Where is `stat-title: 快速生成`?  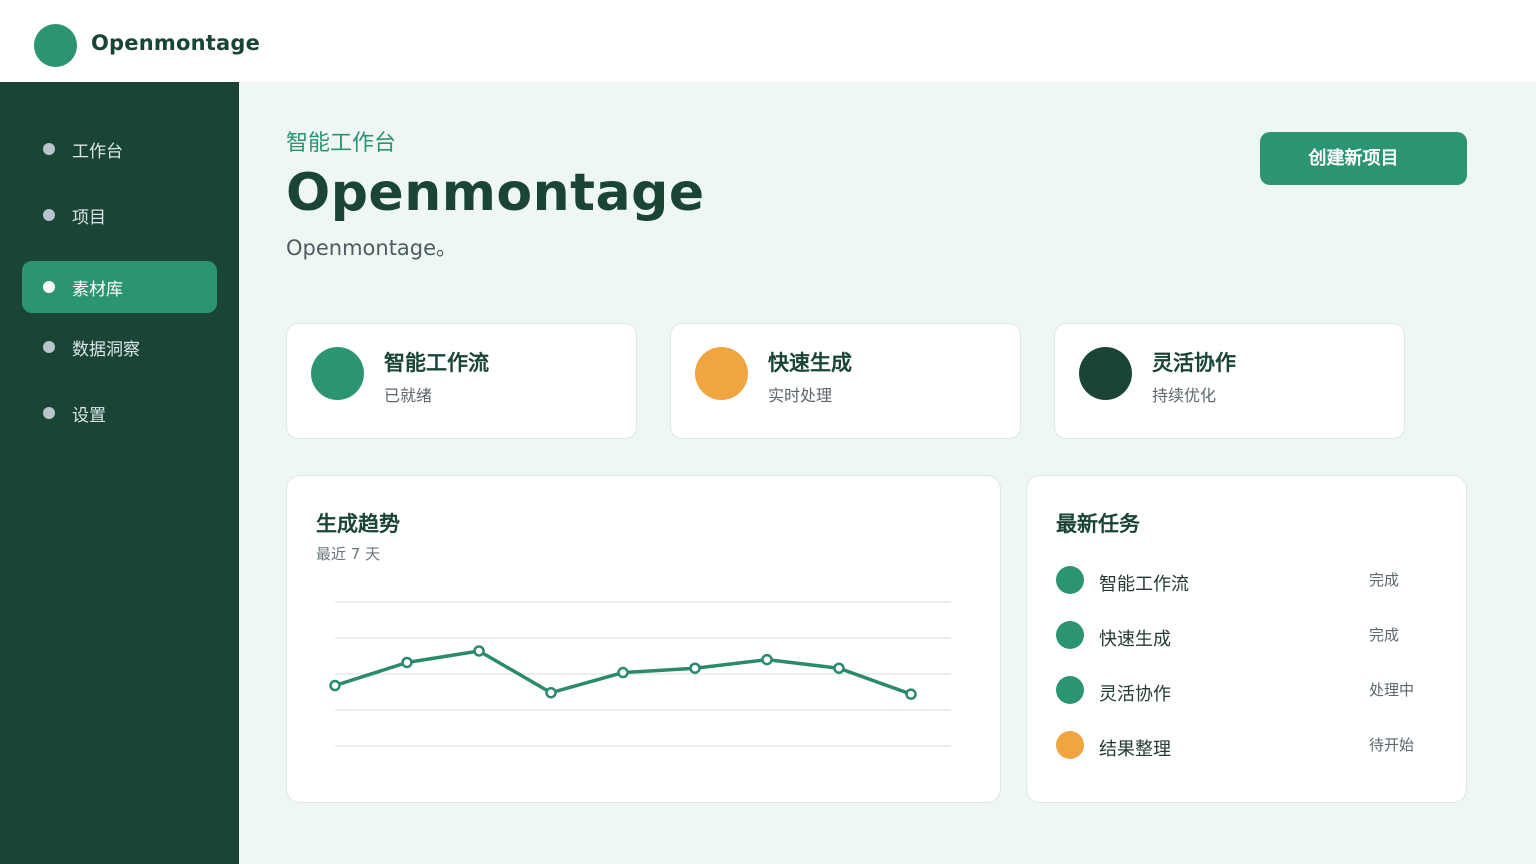
stat-title: 快速生成 is located at coordinates (810, 363).